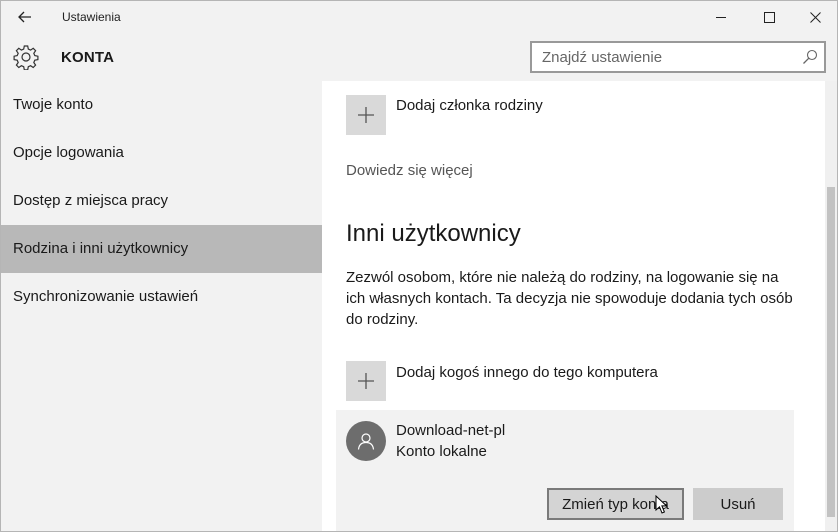 This screenshot has width=838, height=532. What do you see at coordinates (409, 170) in the screenshot?
I see `learn-more-link: Dowiedz się więcej` at bounding box center [409, 170].